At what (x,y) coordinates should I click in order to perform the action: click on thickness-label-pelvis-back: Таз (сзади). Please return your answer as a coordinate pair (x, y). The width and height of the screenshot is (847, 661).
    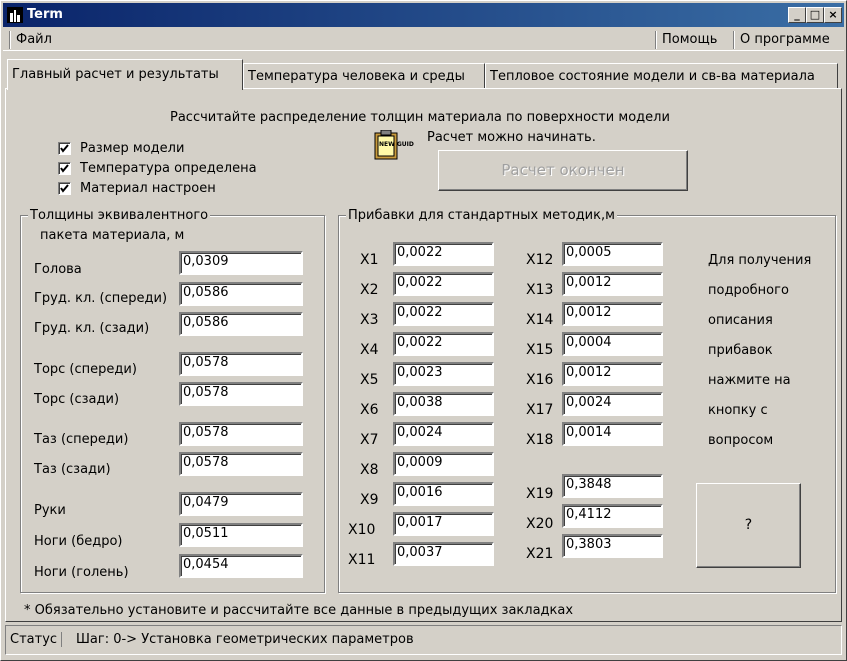
    Looking at the image, I should click on (72, 469).